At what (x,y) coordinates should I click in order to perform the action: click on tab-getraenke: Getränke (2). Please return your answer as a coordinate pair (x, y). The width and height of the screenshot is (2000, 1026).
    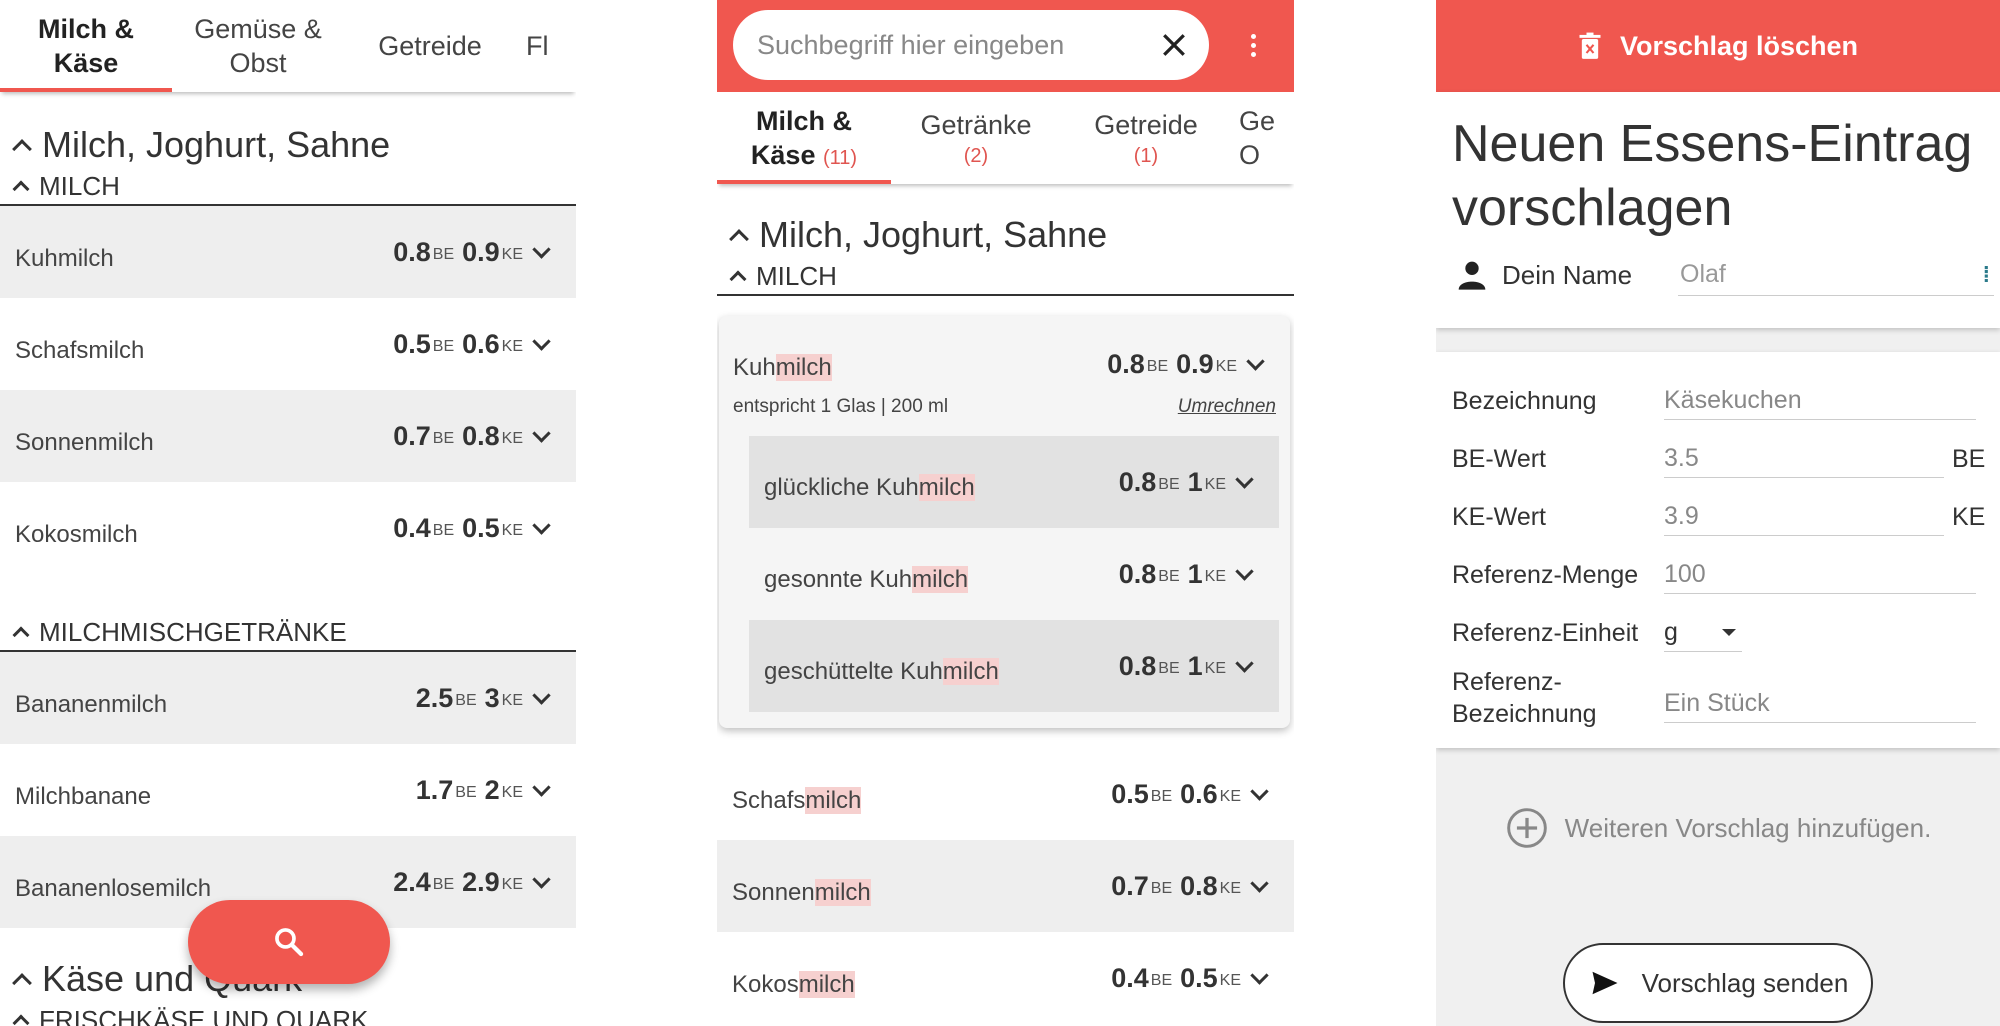
    Looking at the image, I should click on (976, 138).